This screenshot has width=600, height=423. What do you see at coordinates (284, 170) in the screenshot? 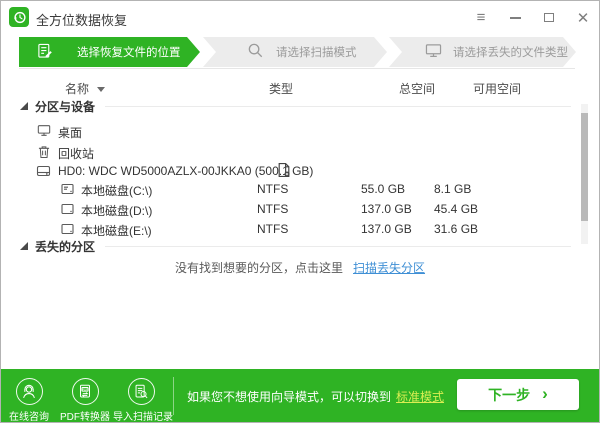
I see `load-scan-record-icon` at bounding box center [284, 170].